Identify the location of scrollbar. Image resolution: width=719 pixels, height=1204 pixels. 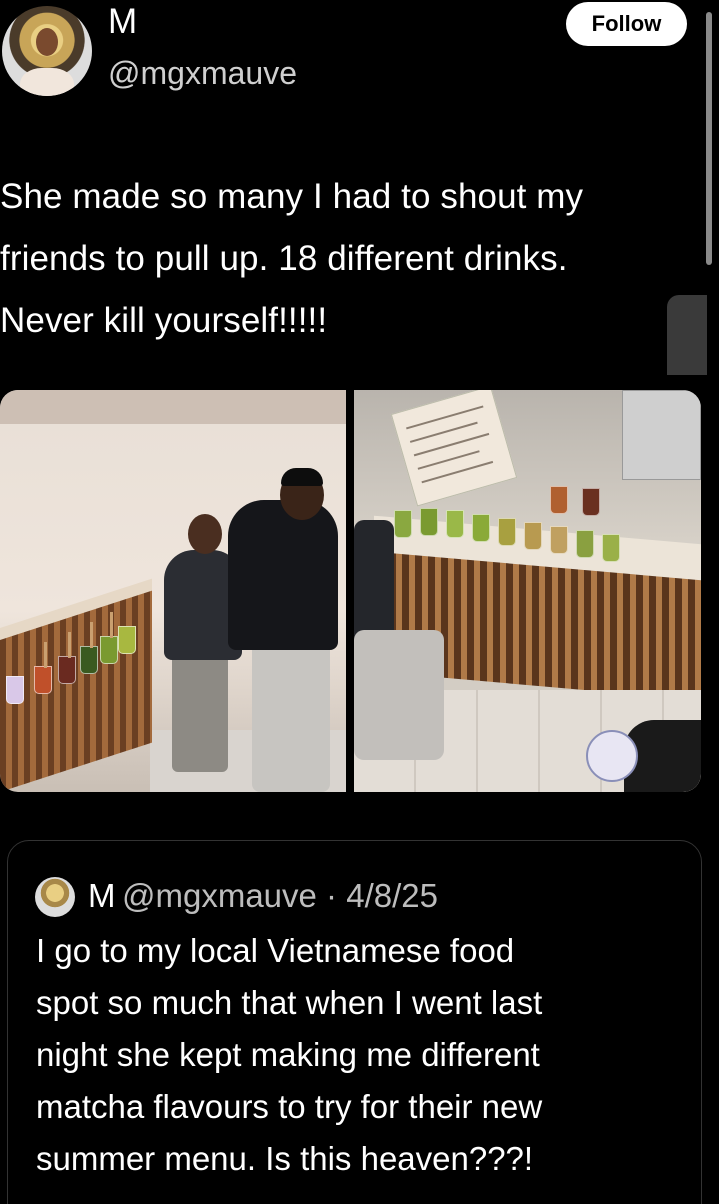
(709, 138).